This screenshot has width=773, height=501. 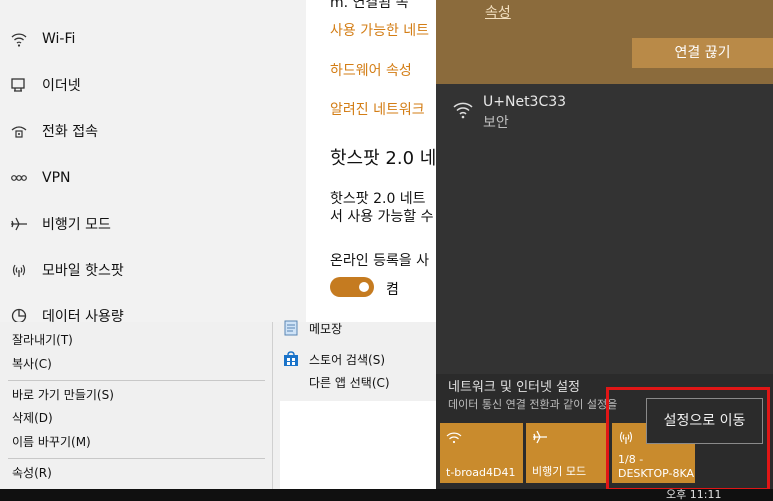 I want to click on sidebar-item-mobile-hotspot: 모바일 핫스팟, so click(x=153, y=270).